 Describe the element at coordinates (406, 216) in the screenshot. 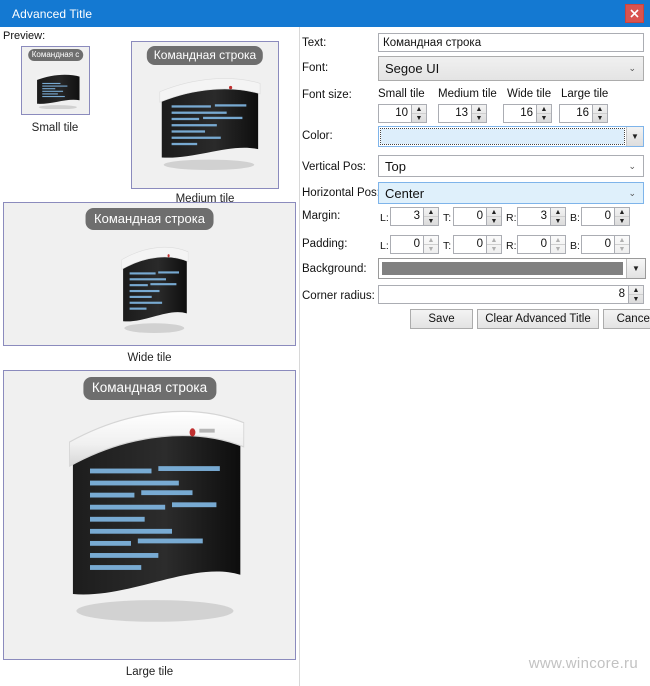

I see `margin-left-value: 3` at that location.